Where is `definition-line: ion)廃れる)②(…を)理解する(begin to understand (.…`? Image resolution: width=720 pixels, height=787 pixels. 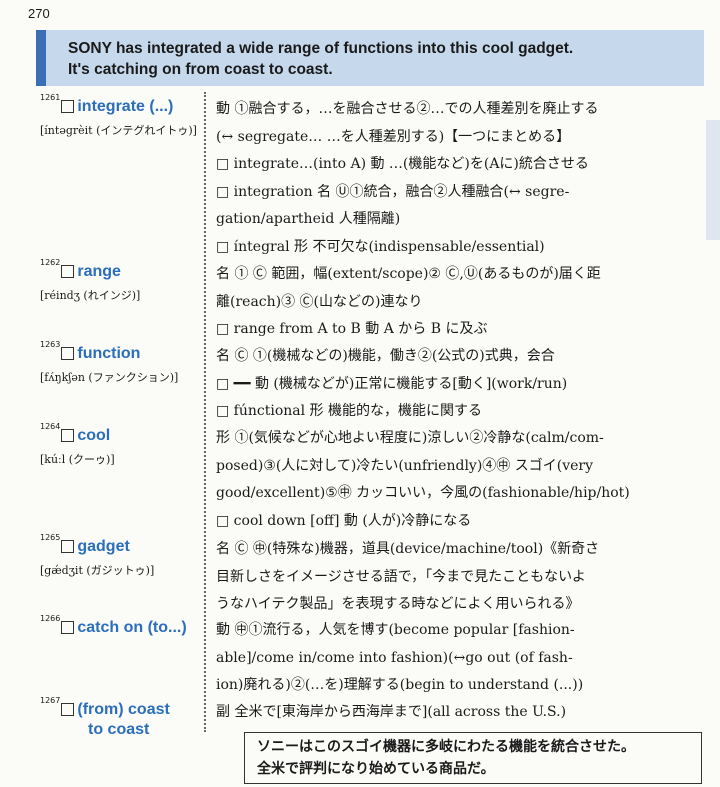
definition-line: ion)廃れる)②(…を)理解する(begin to understand (.… is located at coordinates (400, 685).